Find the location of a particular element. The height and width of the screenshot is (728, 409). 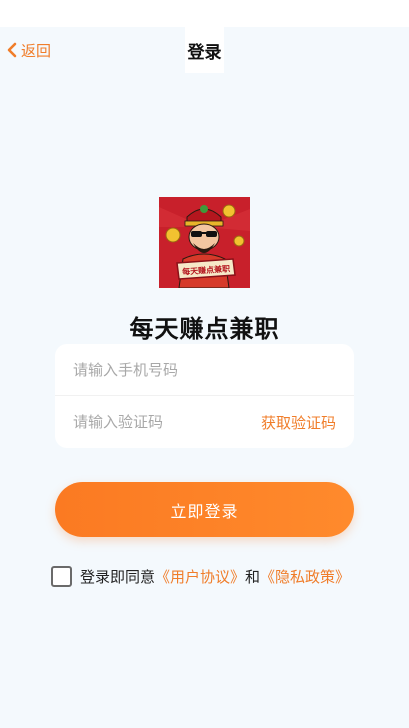

app-logo: 每天赚点兼职 is located at coordinates (204, 242).